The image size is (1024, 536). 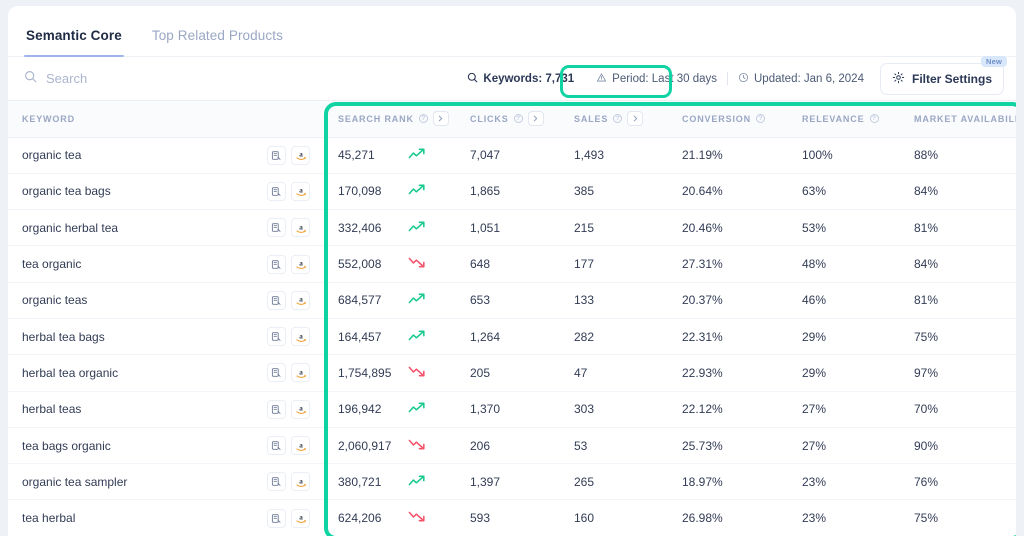 What do you see at coordinates (520, 79) in the screenshot?
I see `keywords-count-chip: Keywords: 7,731` at bounding box center [520, 79].